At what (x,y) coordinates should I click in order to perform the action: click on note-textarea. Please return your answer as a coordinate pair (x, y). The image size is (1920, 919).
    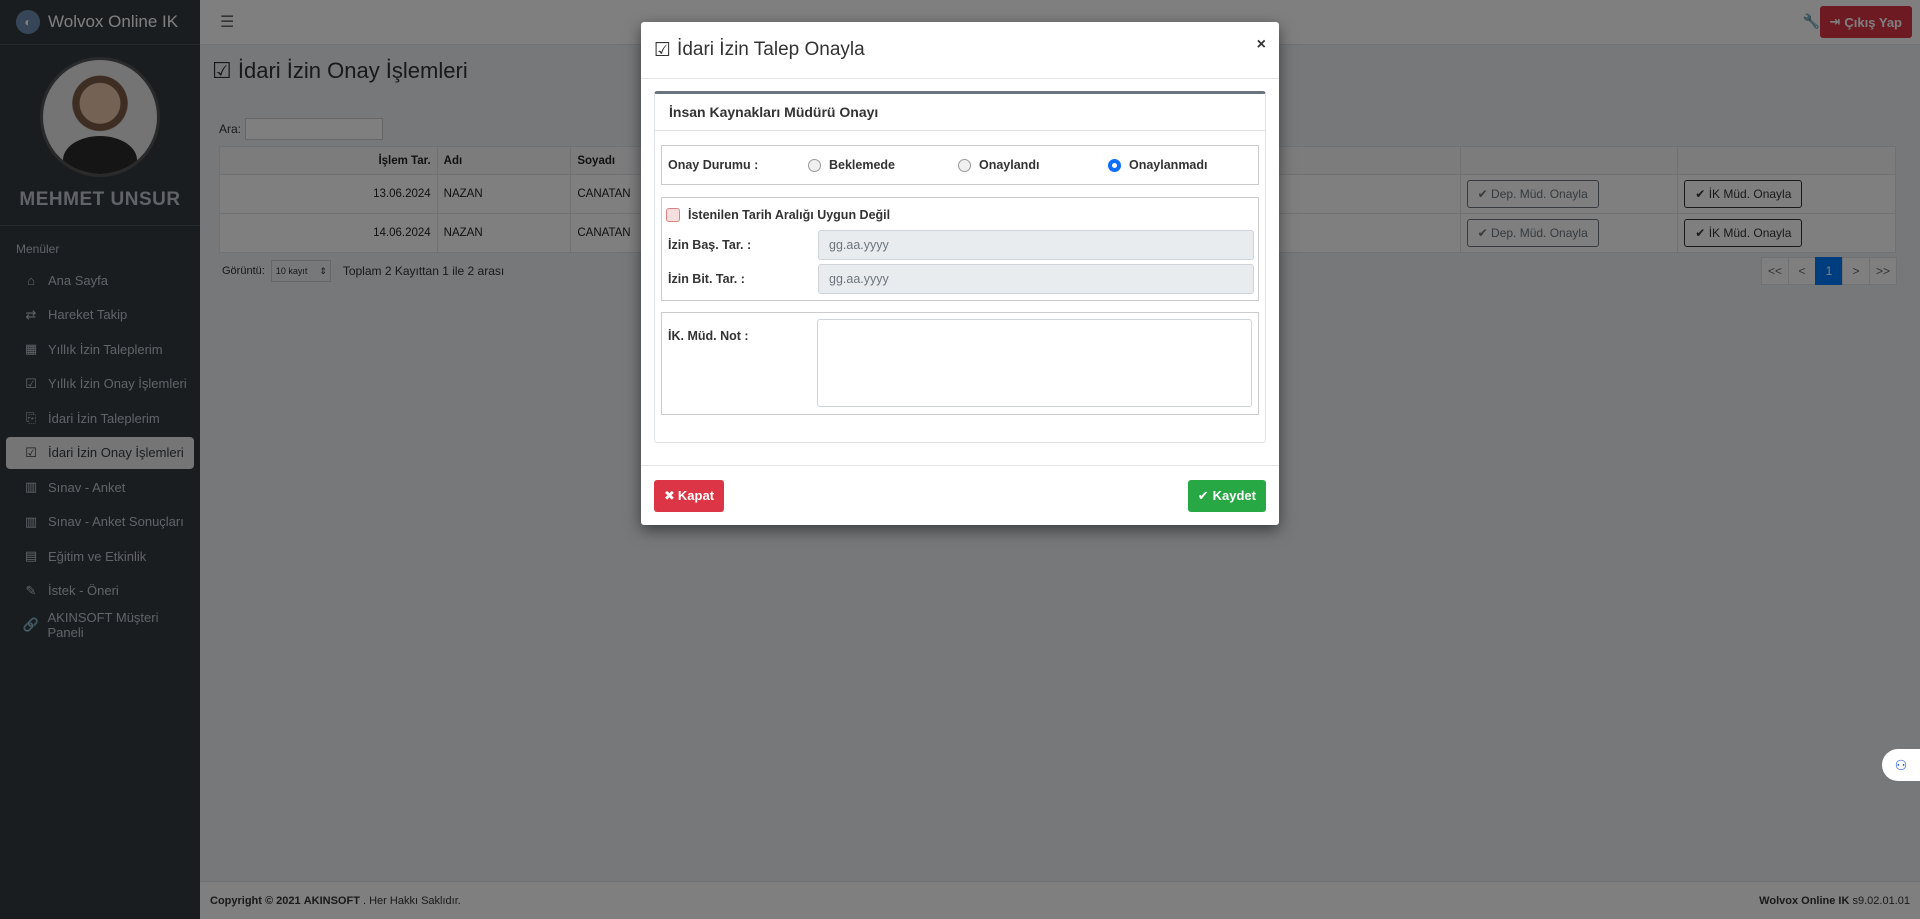
    Looking at the image, I should click on (1034, 363).